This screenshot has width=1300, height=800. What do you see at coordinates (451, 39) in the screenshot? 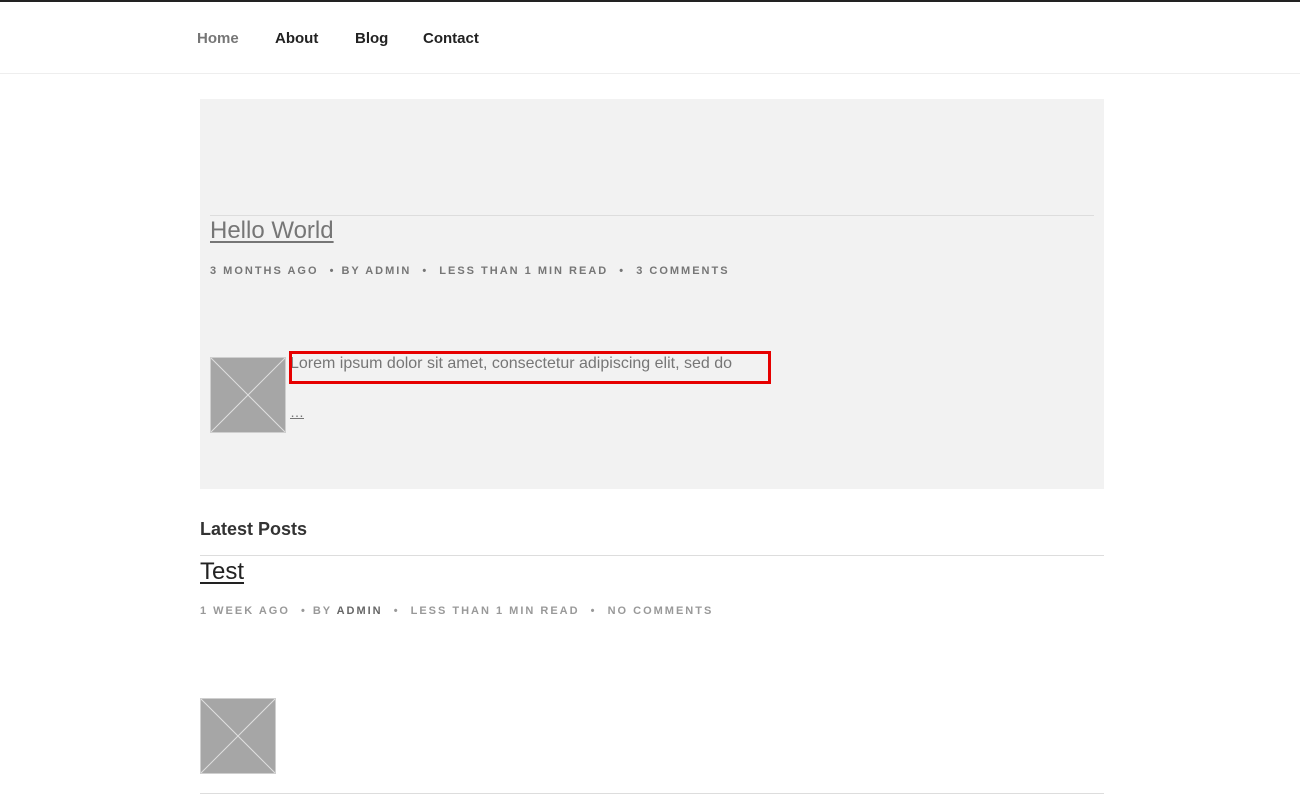
I see `nav-contact: Contact` at bounding box center [451, 39].